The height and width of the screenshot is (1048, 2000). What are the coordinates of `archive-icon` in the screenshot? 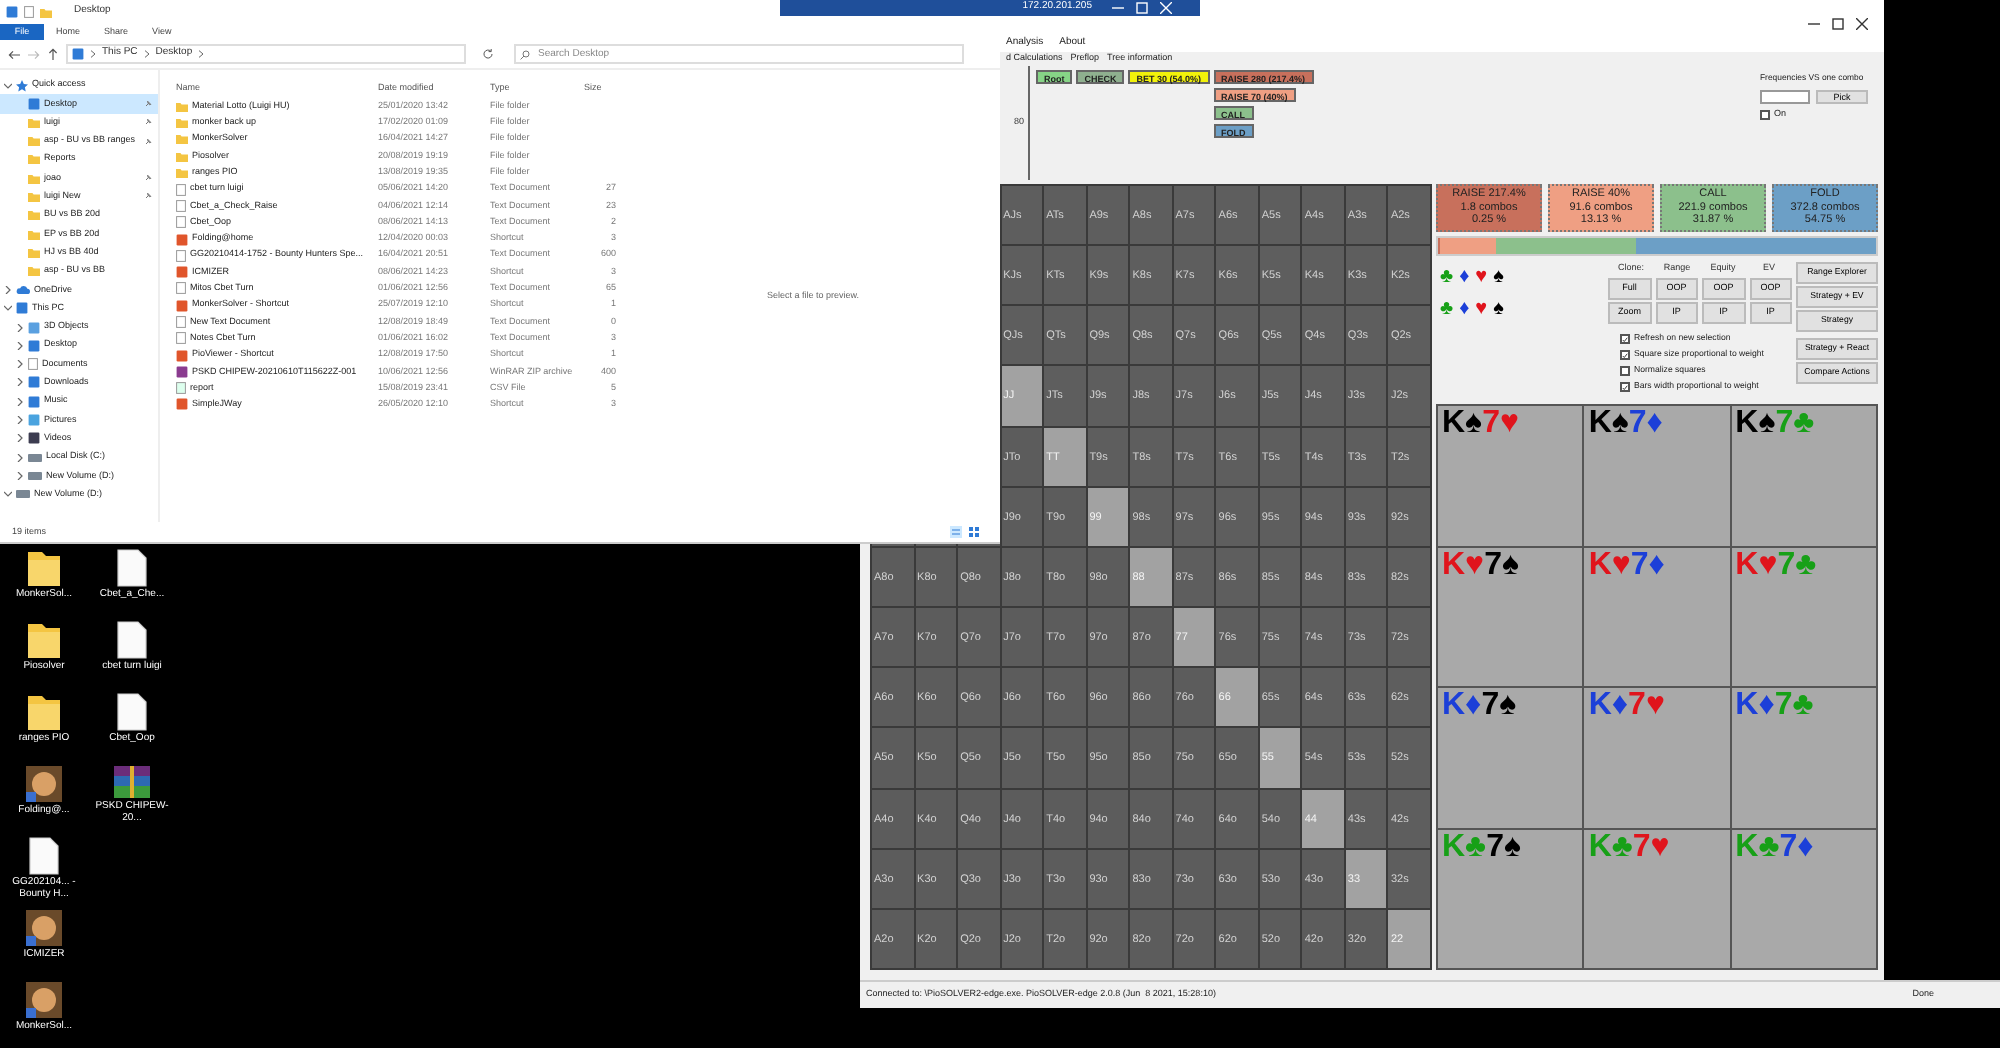 It's located at (132, 782).